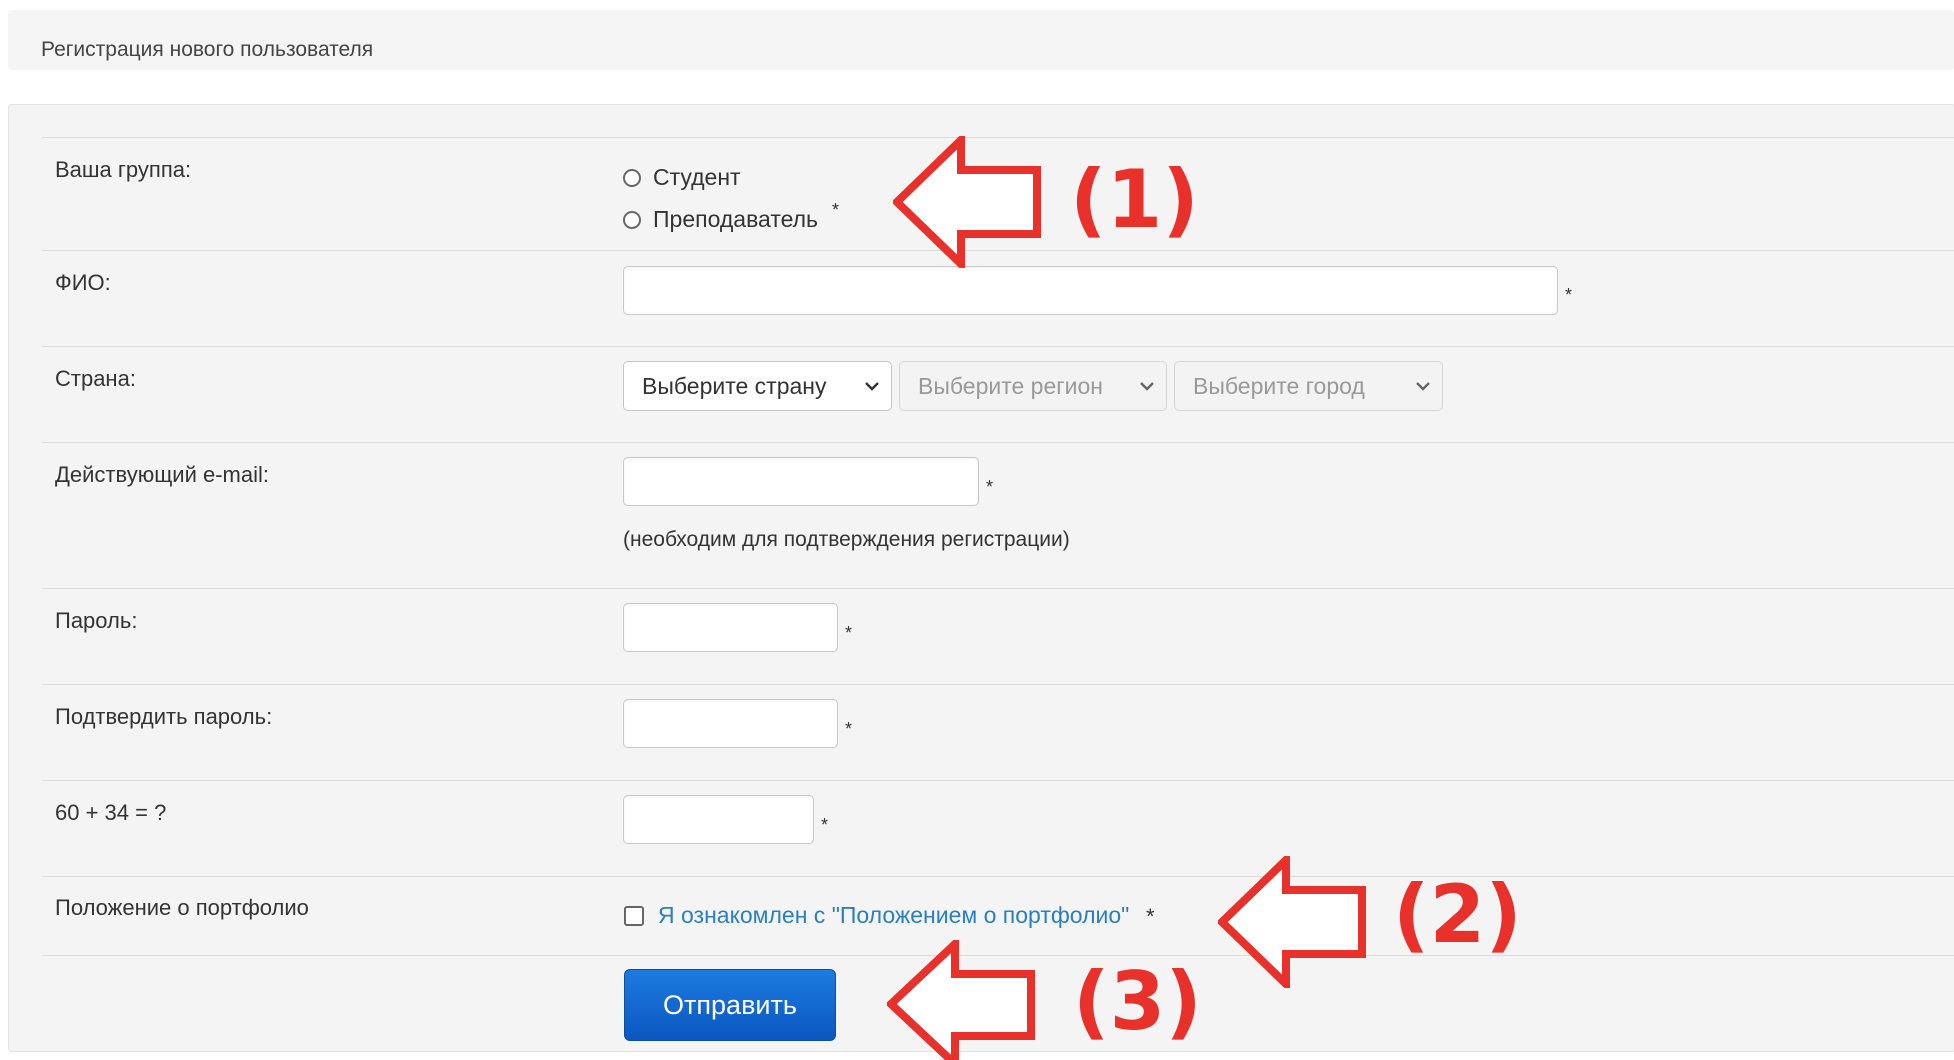 This screenshot has height=1060, width=1954. What do you see at coordinates (718, 819) in the screenshot?
I see `captcha-input` at bounding box center [718, 819].